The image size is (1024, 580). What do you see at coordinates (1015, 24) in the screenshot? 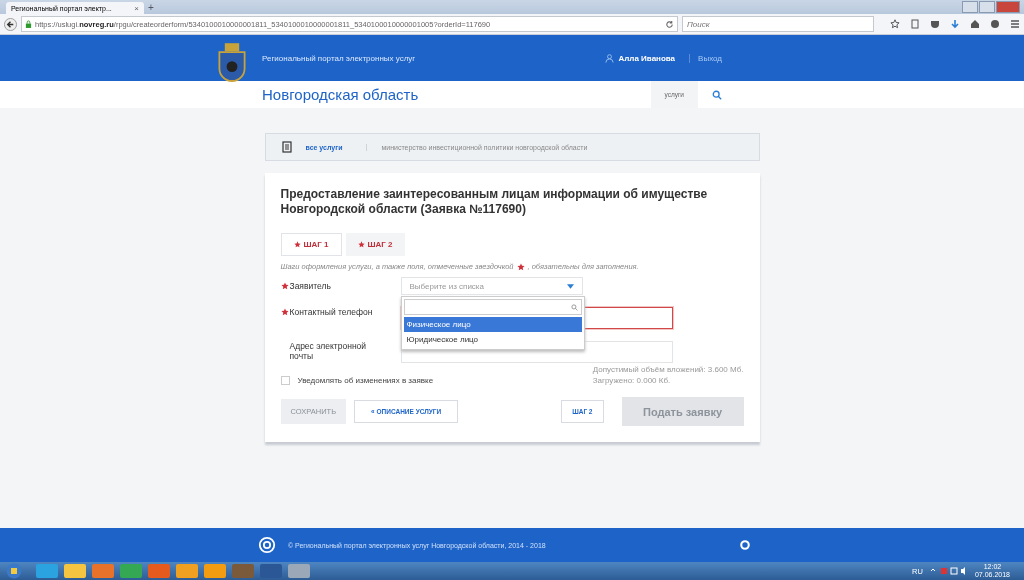
I see `menu-icon` at bounding box center [1015, 24].